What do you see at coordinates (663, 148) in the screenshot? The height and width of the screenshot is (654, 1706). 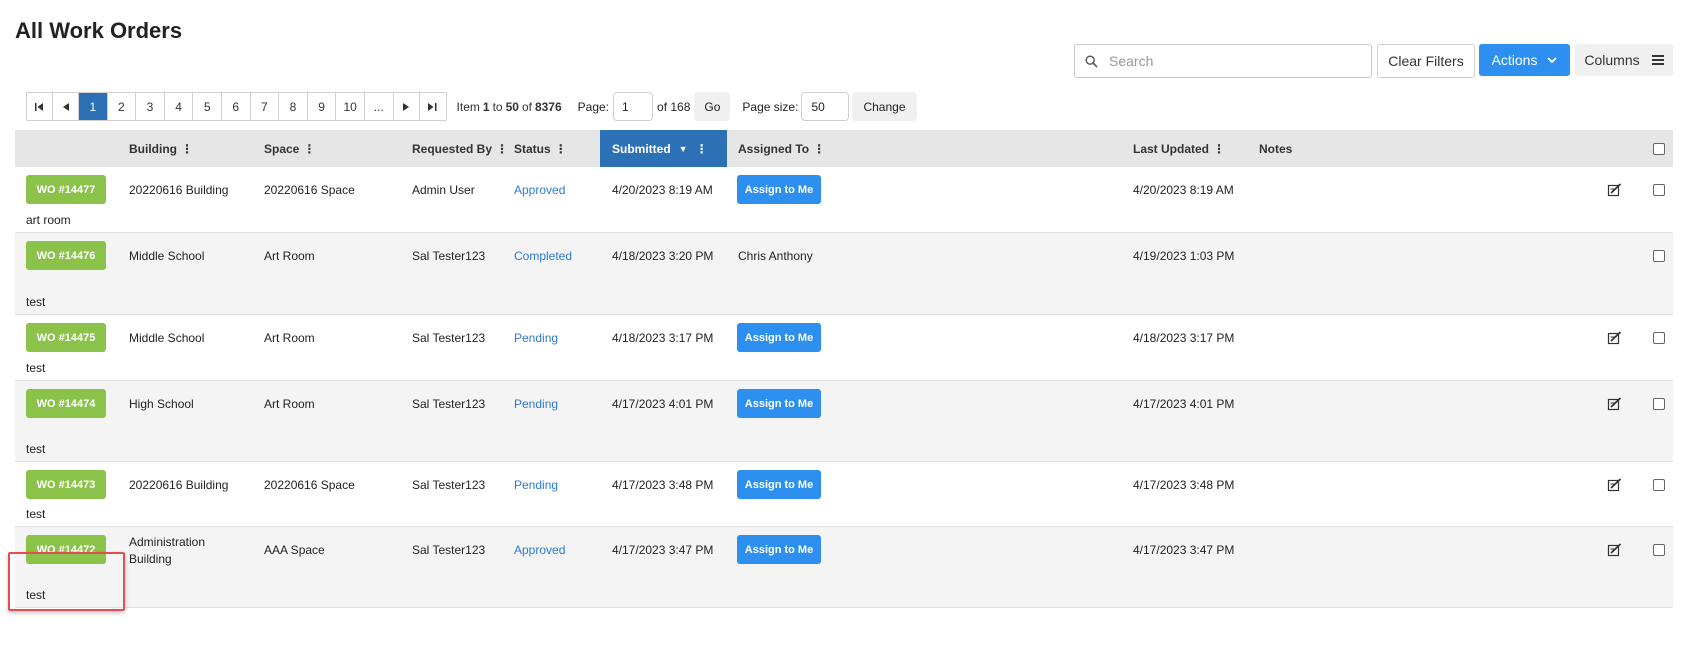 I see `column-header-submitted: Submitted ▼ ⋮` at bounding box center [663, 148].